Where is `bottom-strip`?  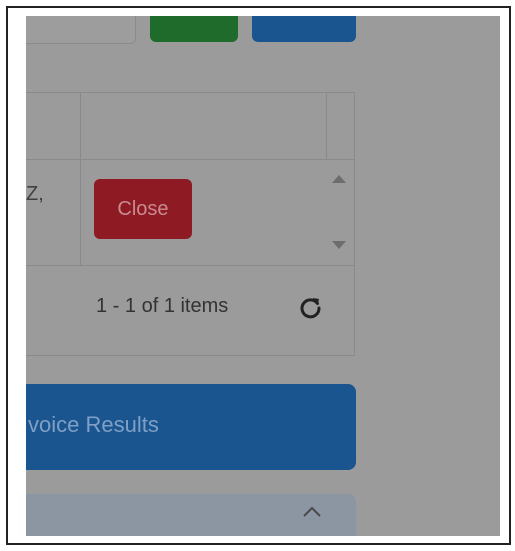
bottom-strip is located at coordinates (263, 539).